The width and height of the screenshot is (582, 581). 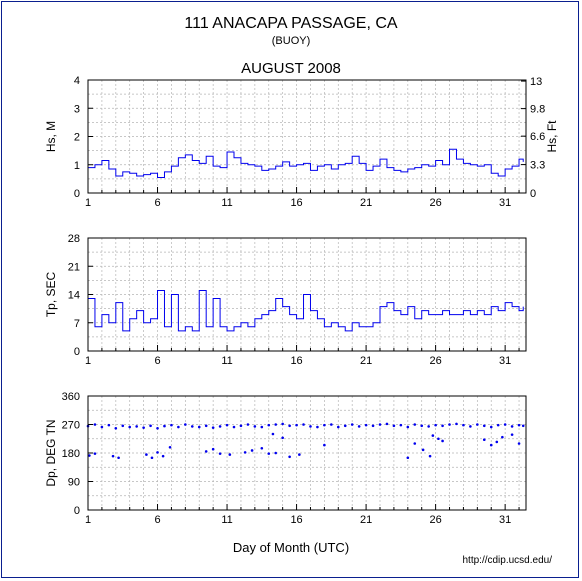 I want to click on y-axis-label: Dp, DEG TN, so click(x=51, y=452).